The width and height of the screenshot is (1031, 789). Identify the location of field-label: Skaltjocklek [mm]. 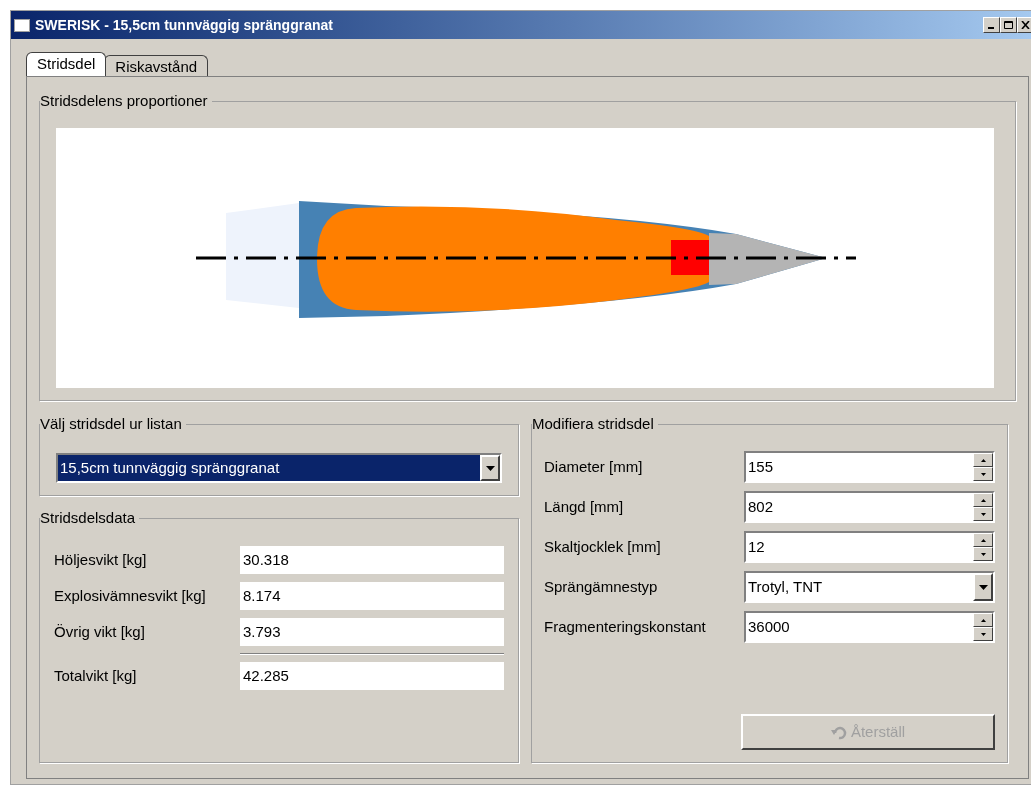
(603, 546).